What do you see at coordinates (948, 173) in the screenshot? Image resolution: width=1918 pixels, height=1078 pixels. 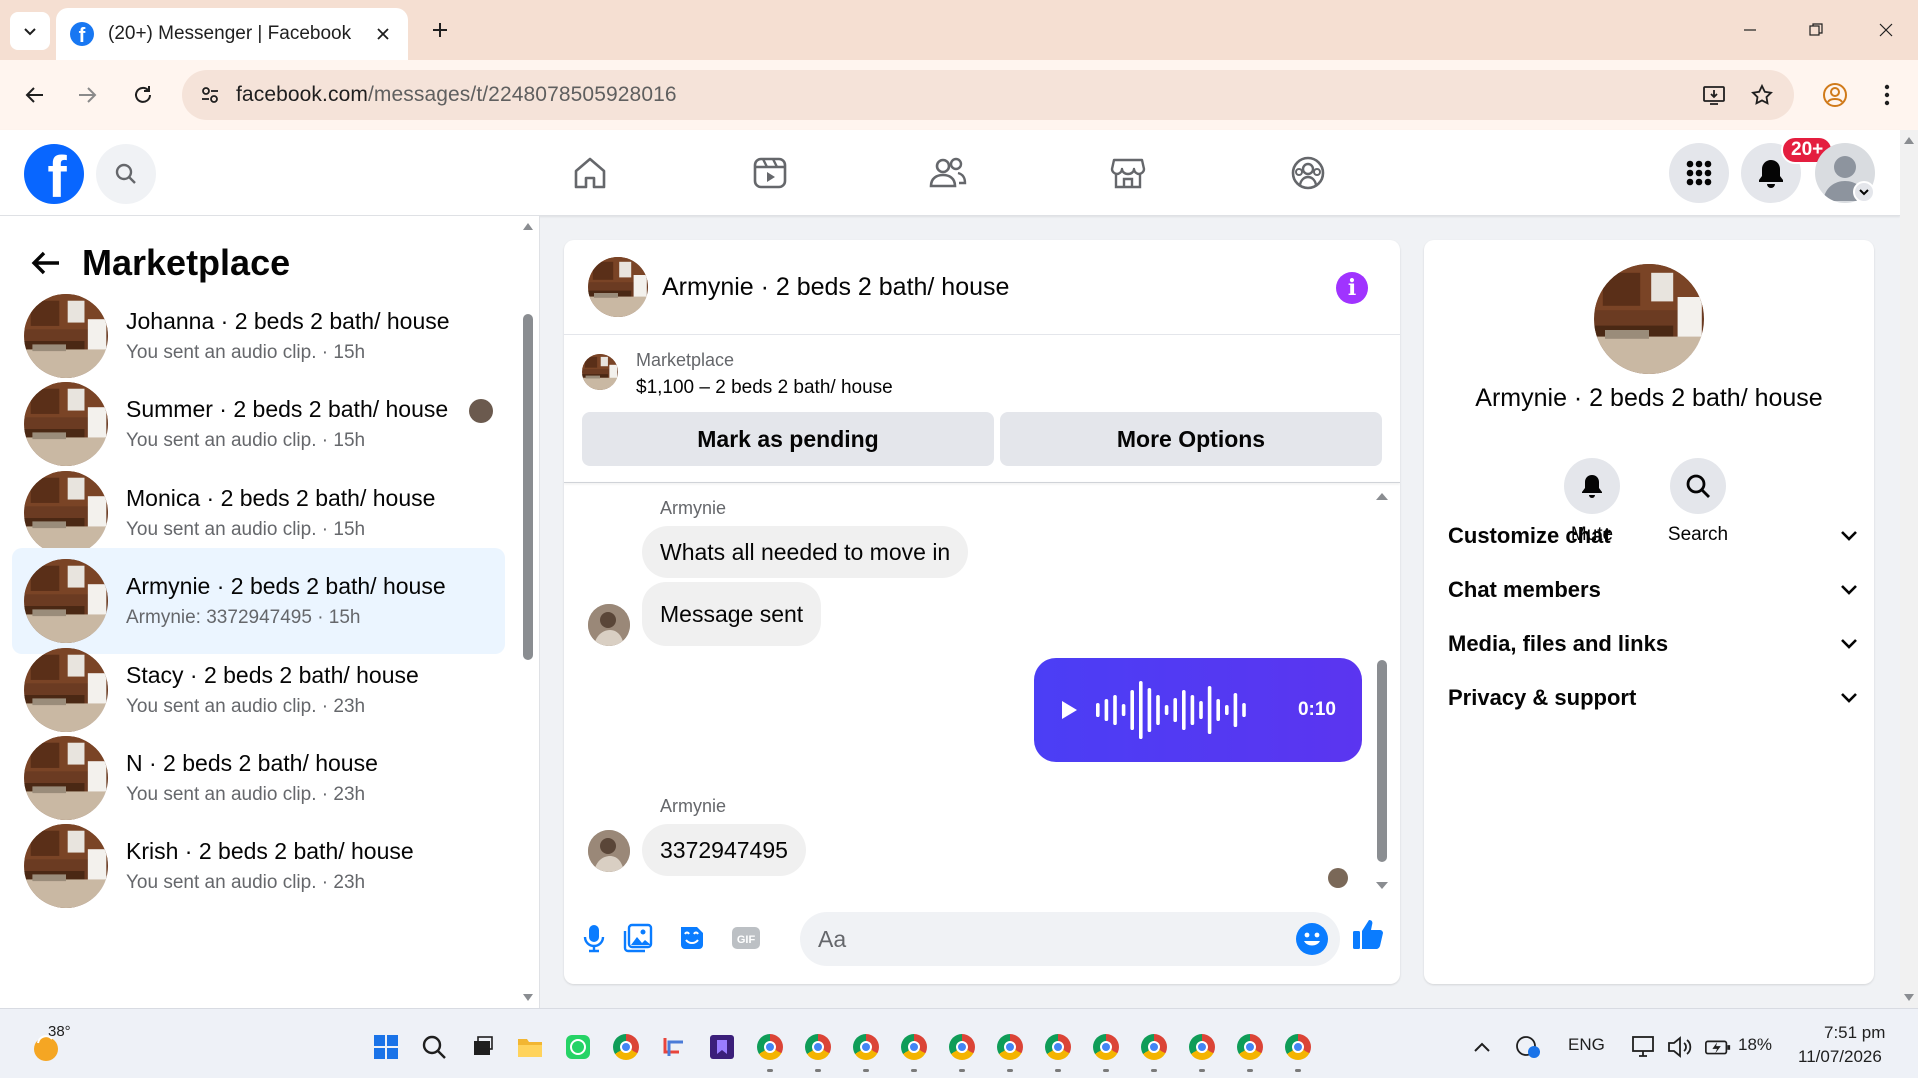 I see `nav-friends` at bounding box center [948, 173].